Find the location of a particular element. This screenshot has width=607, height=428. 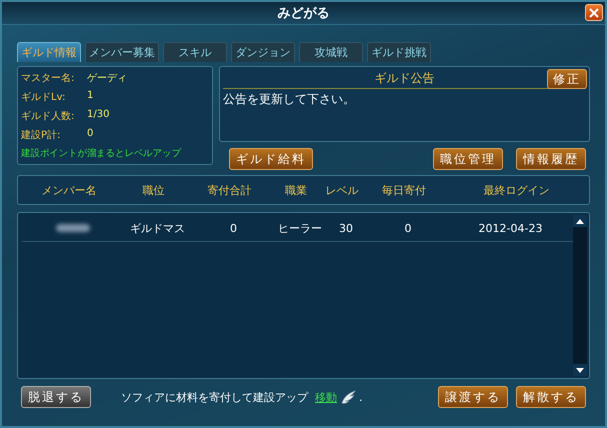

tab: 攻城戦 is located at coordinates (331, 52).